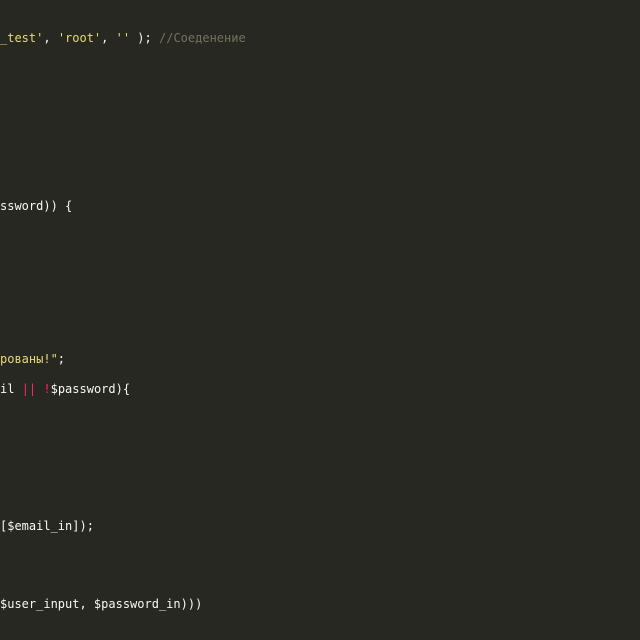 Image resolution: width=640 pixels, height=640 pixels. I want to click on code-text: il, so click(11, 389).